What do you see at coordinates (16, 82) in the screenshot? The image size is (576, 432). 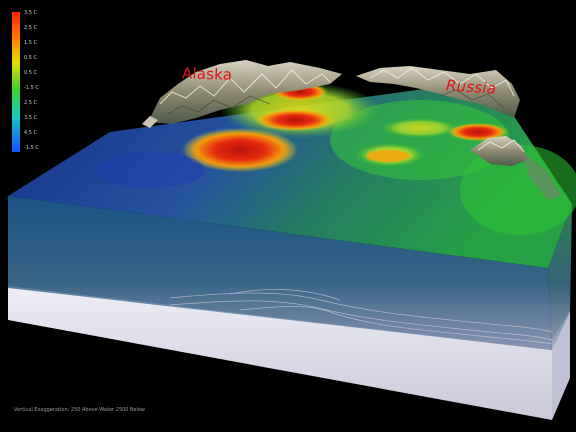 I see `color-scale-bar` at bounding box center [16, 82].